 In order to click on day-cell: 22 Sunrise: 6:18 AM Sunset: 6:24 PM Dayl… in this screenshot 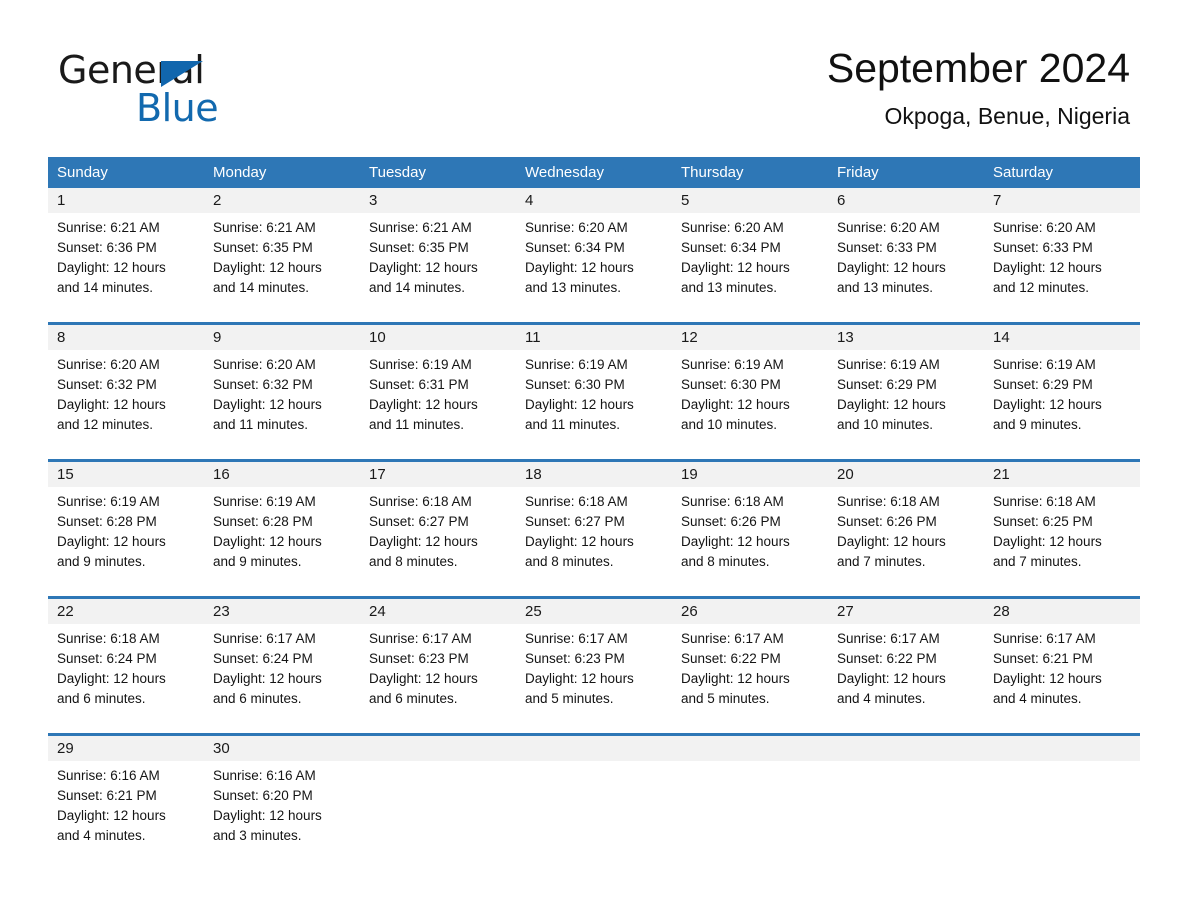, I will do `click(126, 660)`.